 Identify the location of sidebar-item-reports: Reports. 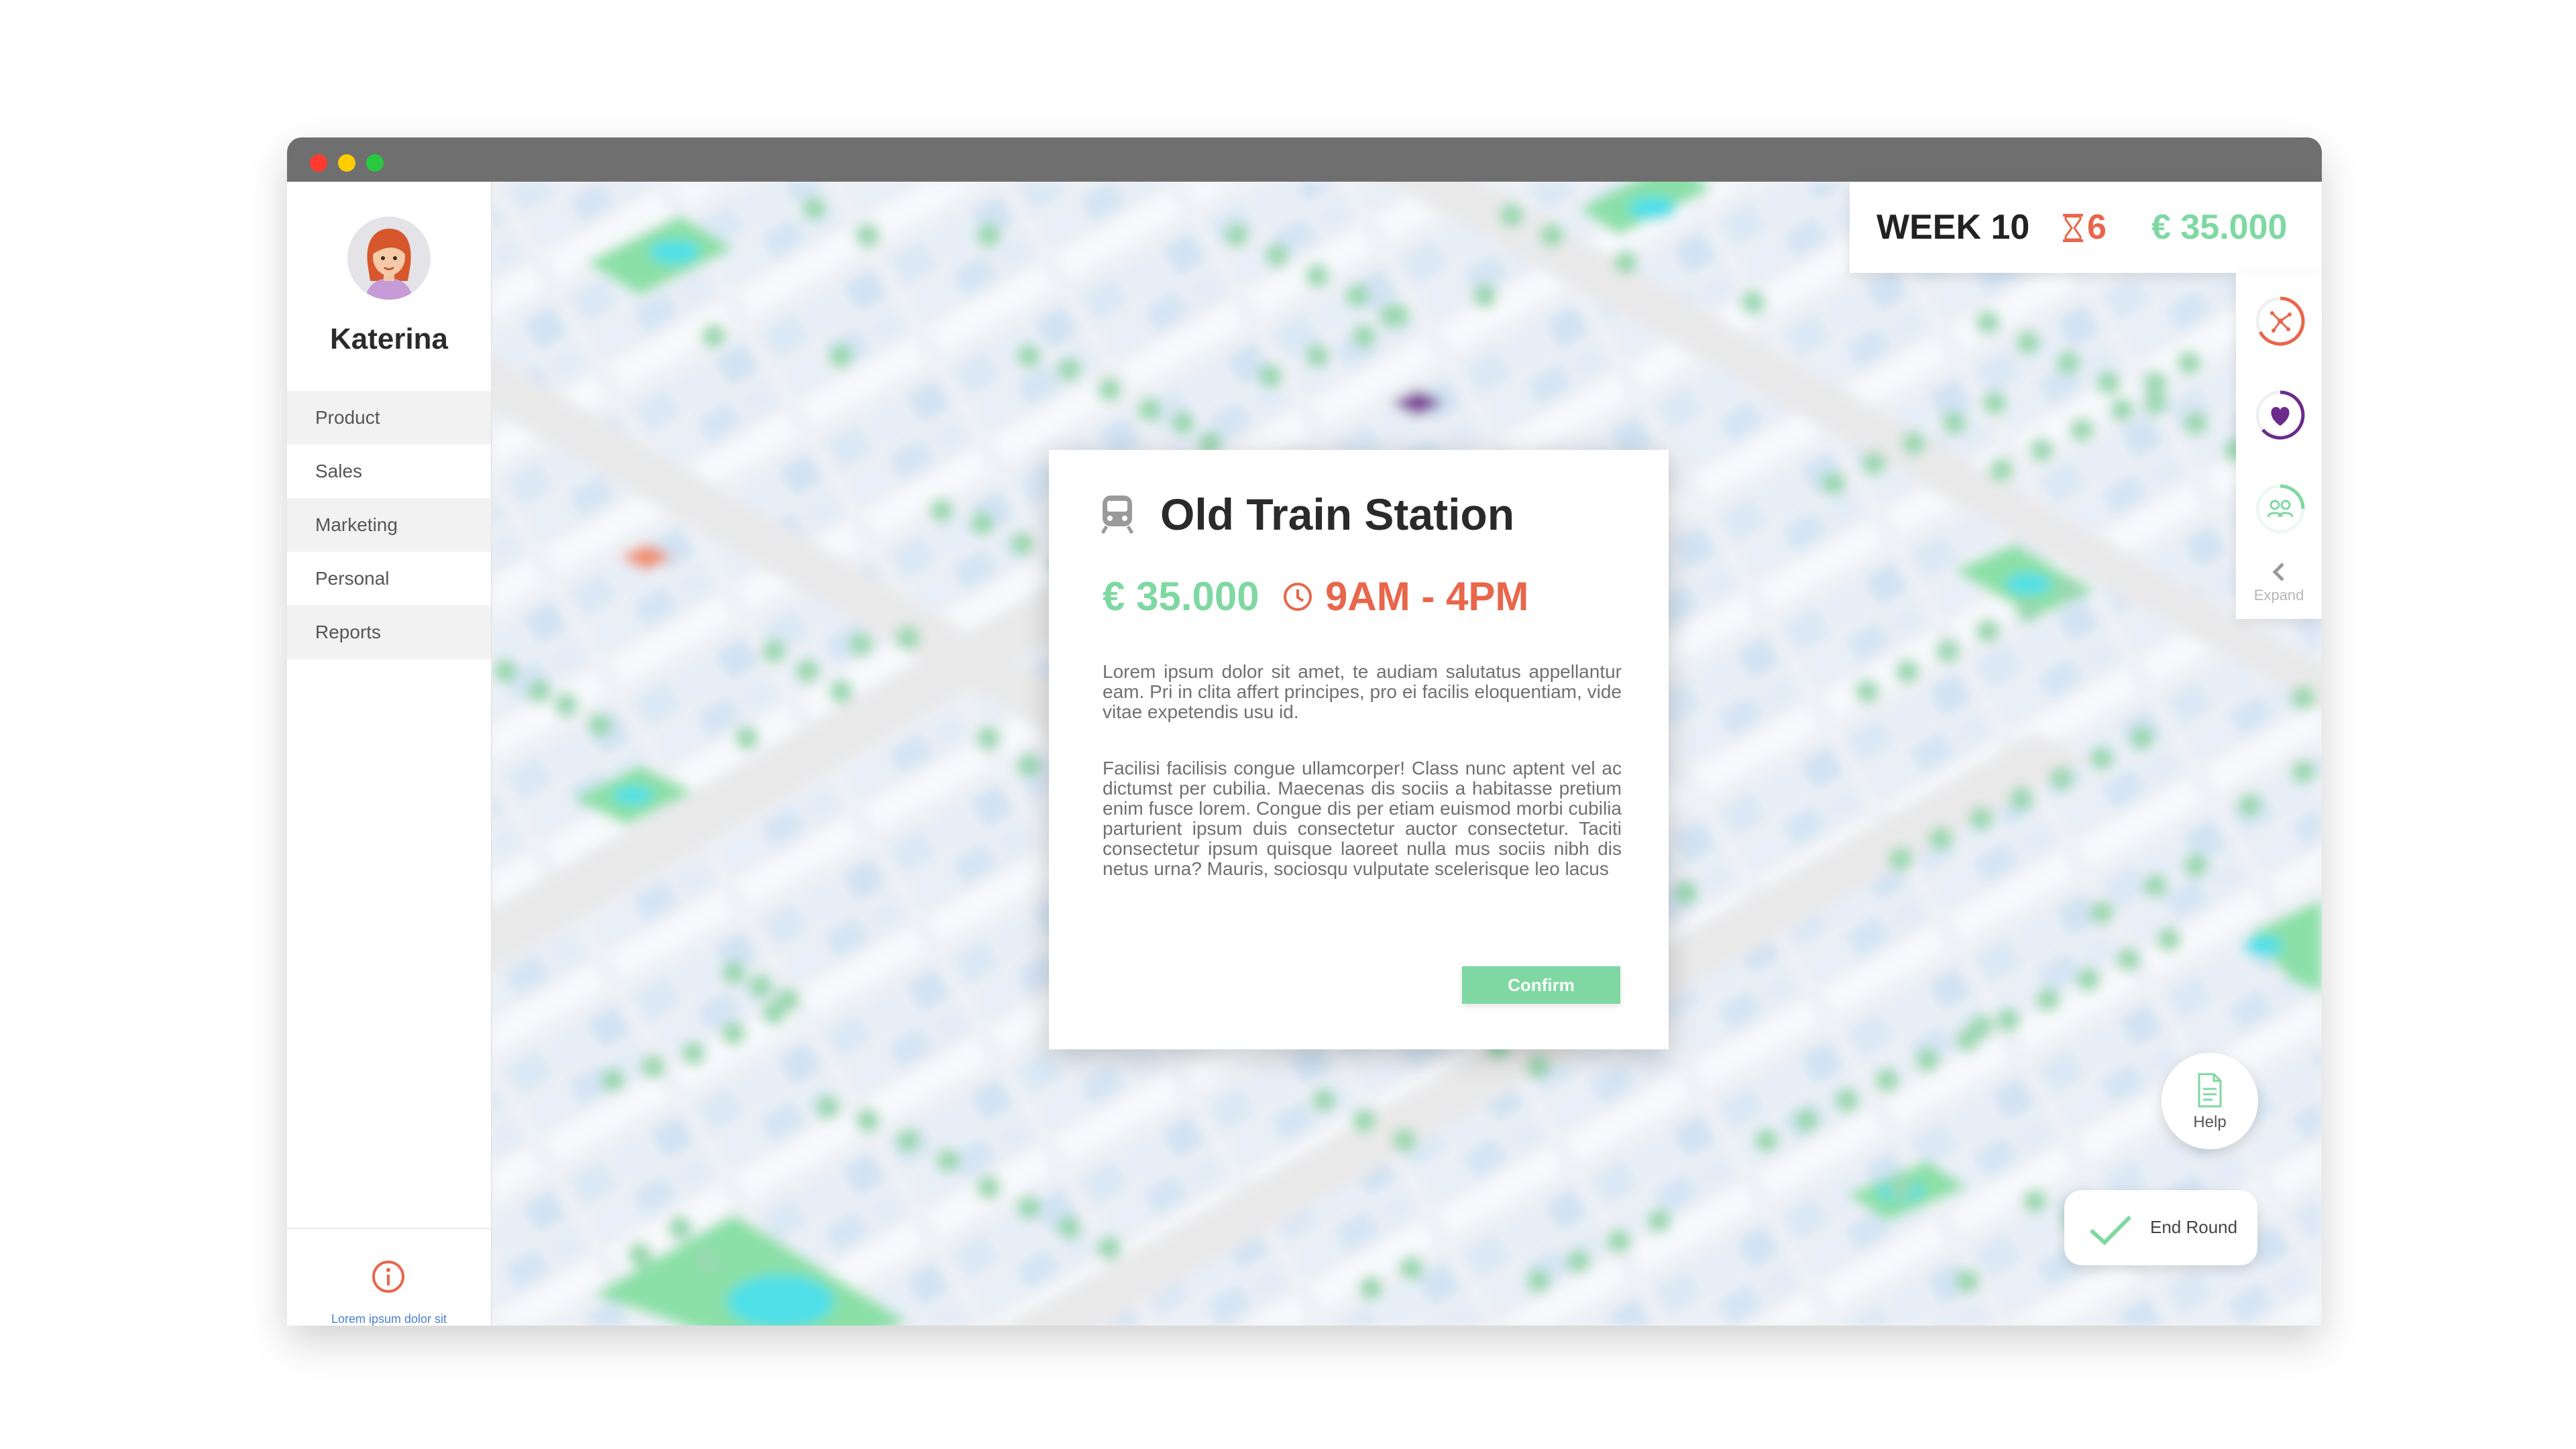
(389, 632).